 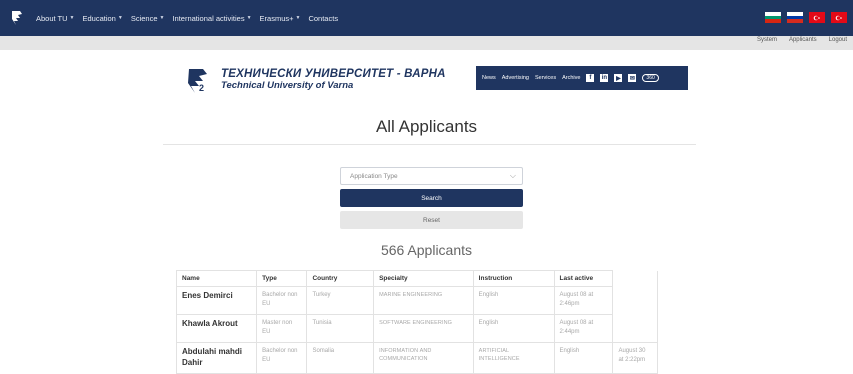 What do you see at coordinates (216, 278) in the screenshot?
I see `column-header: Name` at bounding box center [216, 278].